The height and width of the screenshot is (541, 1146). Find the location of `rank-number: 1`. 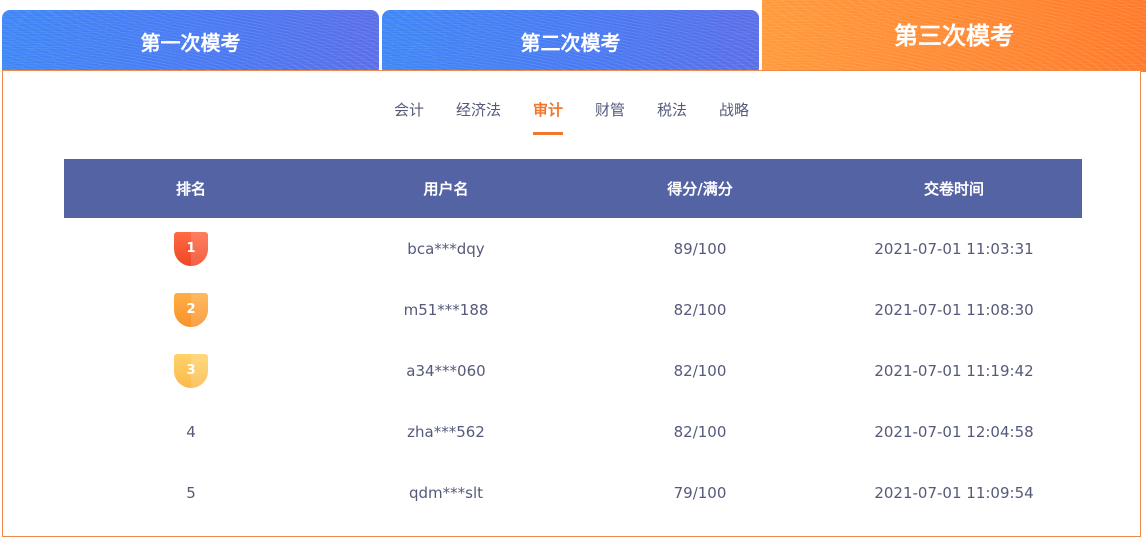

rank-number: 1 is located at coordinates (191, 248).